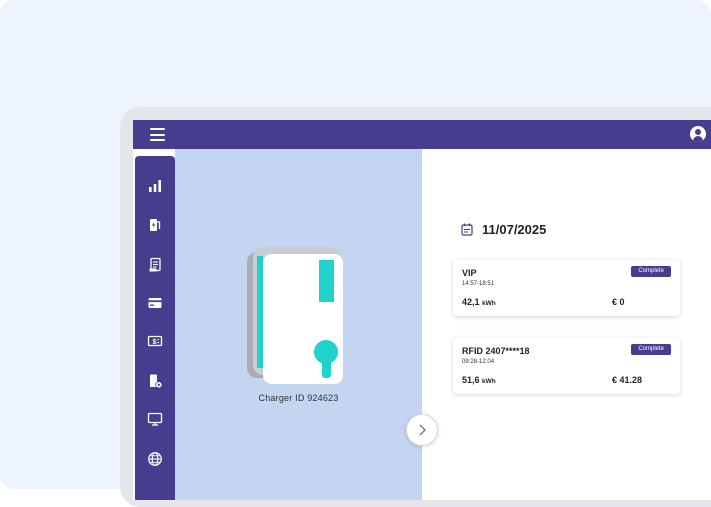  I want to click on charging-station-icon, so click(155, 225).